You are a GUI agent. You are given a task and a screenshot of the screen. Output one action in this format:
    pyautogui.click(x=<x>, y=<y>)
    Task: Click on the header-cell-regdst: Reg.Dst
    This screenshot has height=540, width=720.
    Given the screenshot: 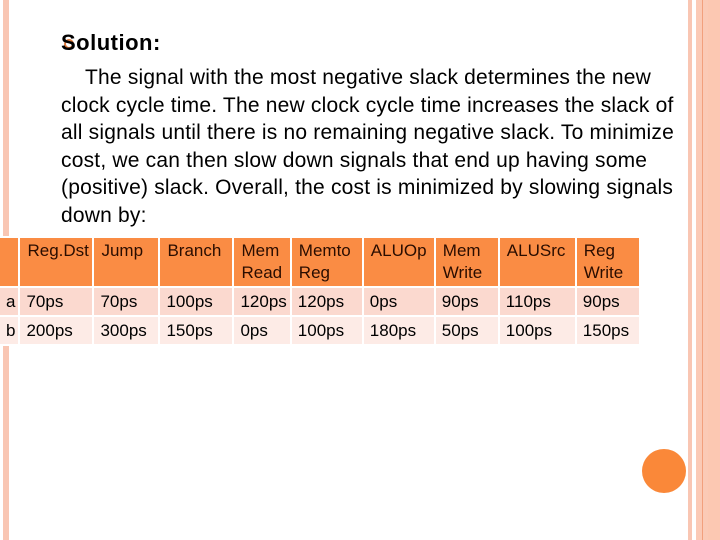 What is the action you would take?
    pyautogui.click(x=56, y=262)
    